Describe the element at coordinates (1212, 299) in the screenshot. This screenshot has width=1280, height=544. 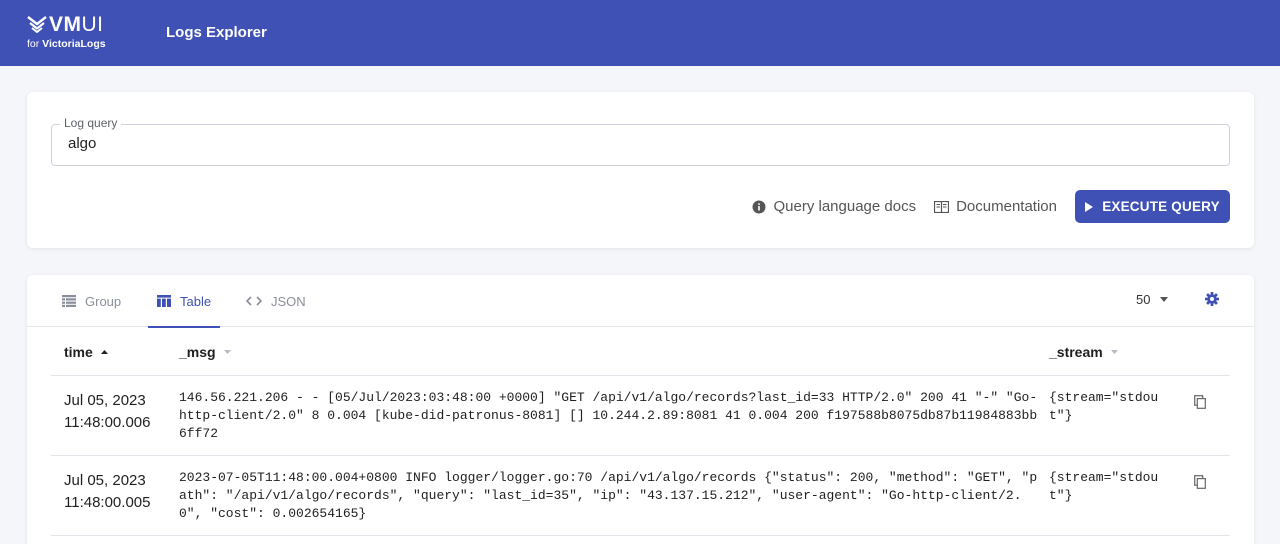
I see `gear-icon` at that location.